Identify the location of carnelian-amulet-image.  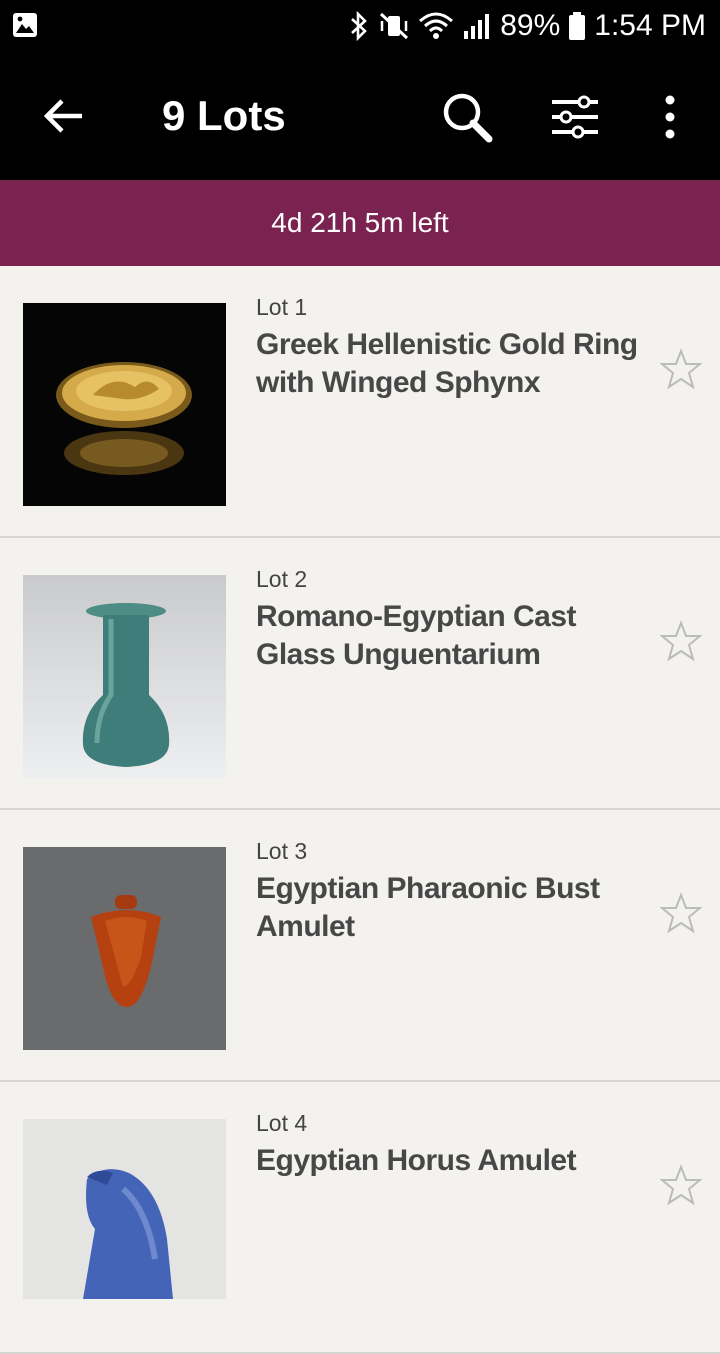
(126, 951).